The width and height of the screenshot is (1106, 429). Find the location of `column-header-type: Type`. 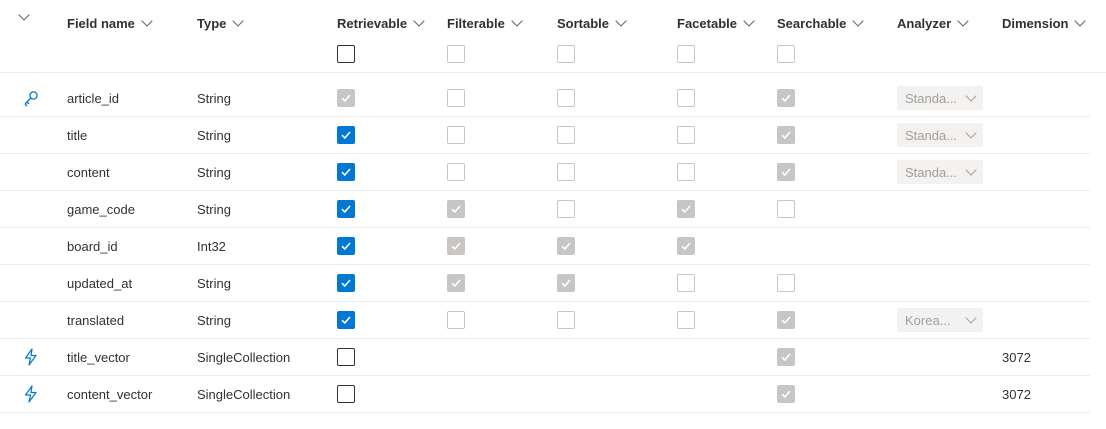

column-header-type: Type is located at coordinates (221, 23).